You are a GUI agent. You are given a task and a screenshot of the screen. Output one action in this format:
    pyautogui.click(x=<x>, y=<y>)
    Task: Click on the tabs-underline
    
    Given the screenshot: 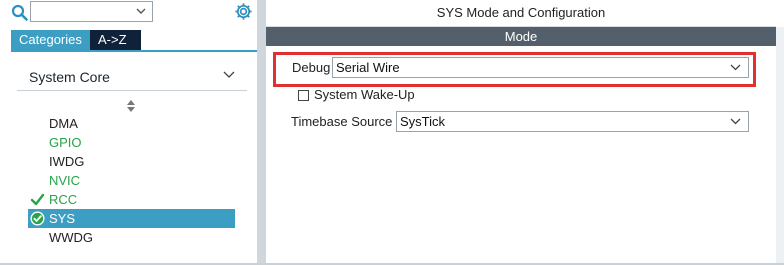 What is the action you would take?
    pyautogui.click(x=134, y=51)
    